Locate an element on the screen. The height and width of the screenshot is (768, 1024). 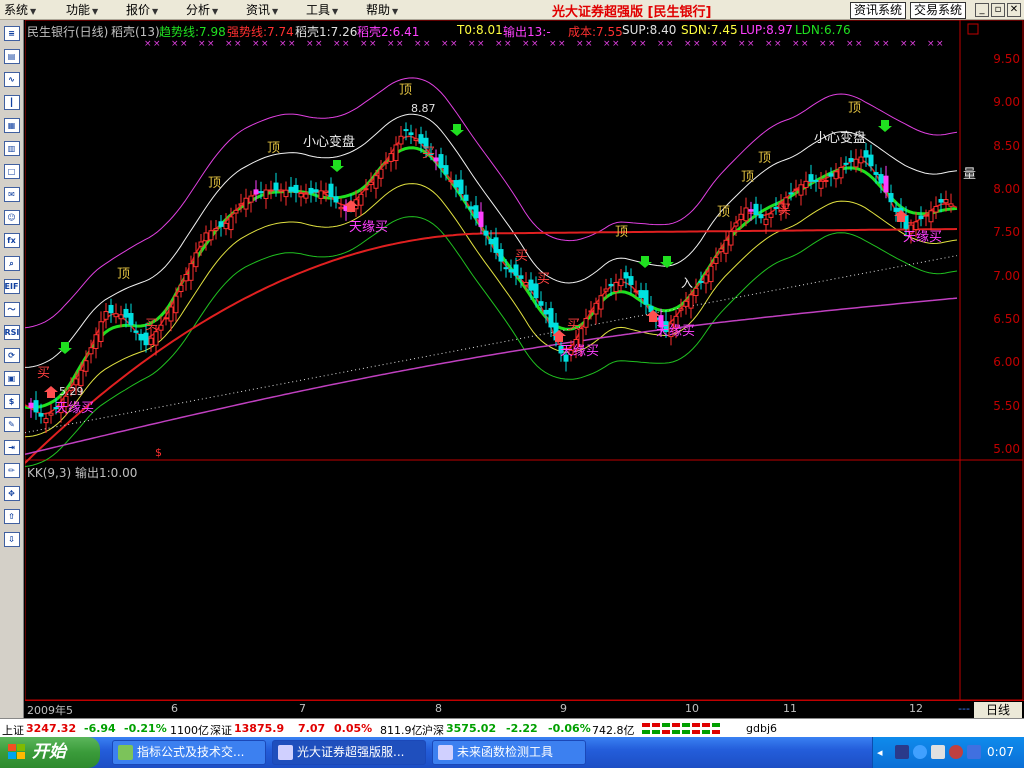
start-button: 开始 is located at coordinates (50, 752).